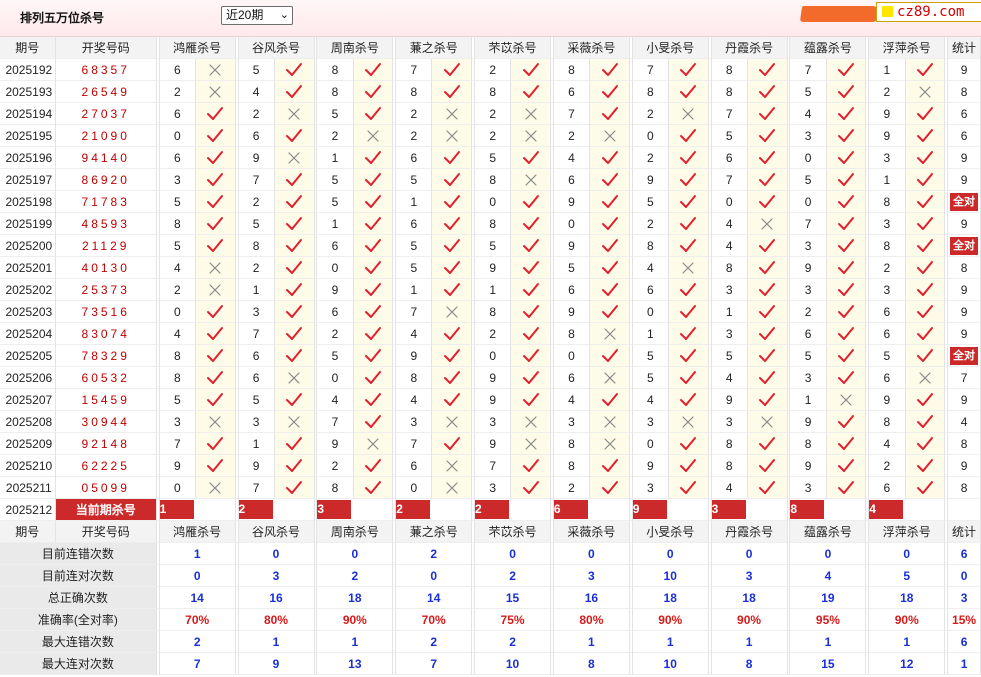  What do you see at coordinates (570, 509) in the screenshot?
I see `current-kill-badge: 6` at bounding box center [570, 509].